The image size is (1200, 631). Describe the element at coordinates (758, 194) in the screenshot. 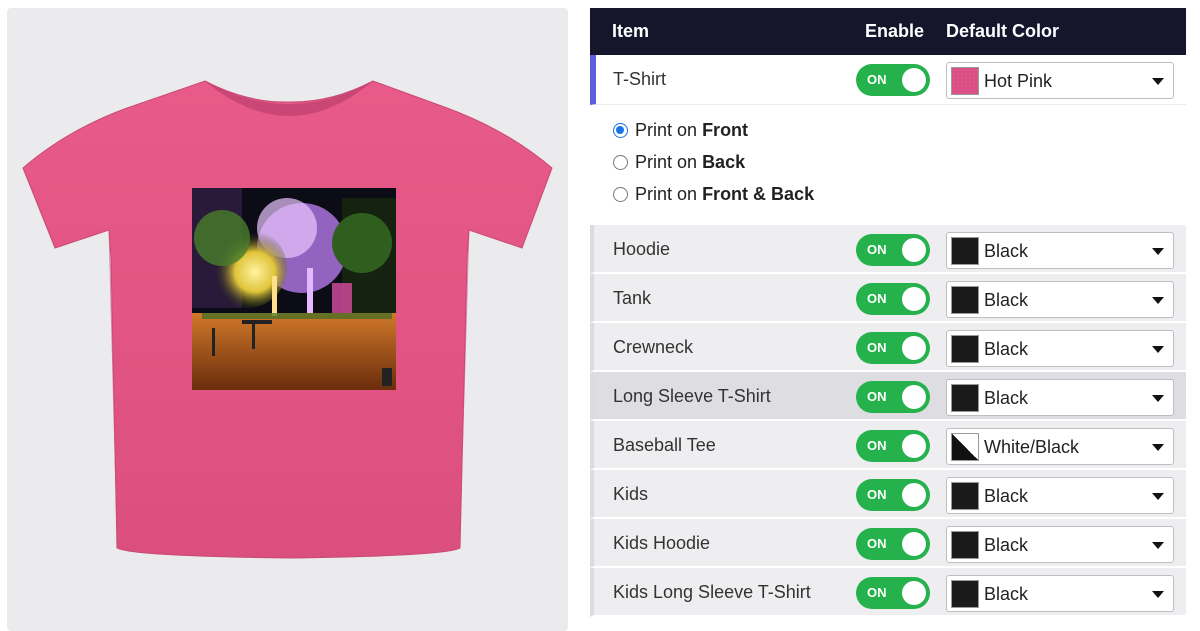

I see `option-side: Front & Back` at that location.